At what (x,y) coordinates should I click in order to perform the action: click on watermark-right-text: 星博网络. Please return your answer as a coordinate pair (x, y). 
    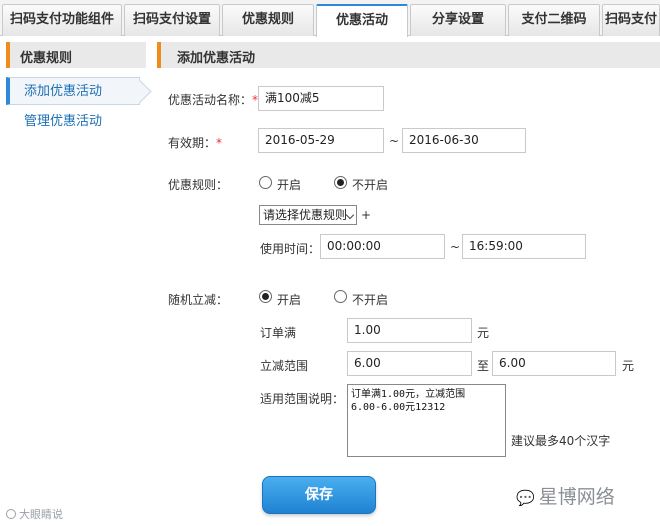
    Looking at the image, I should click on (576, 497).